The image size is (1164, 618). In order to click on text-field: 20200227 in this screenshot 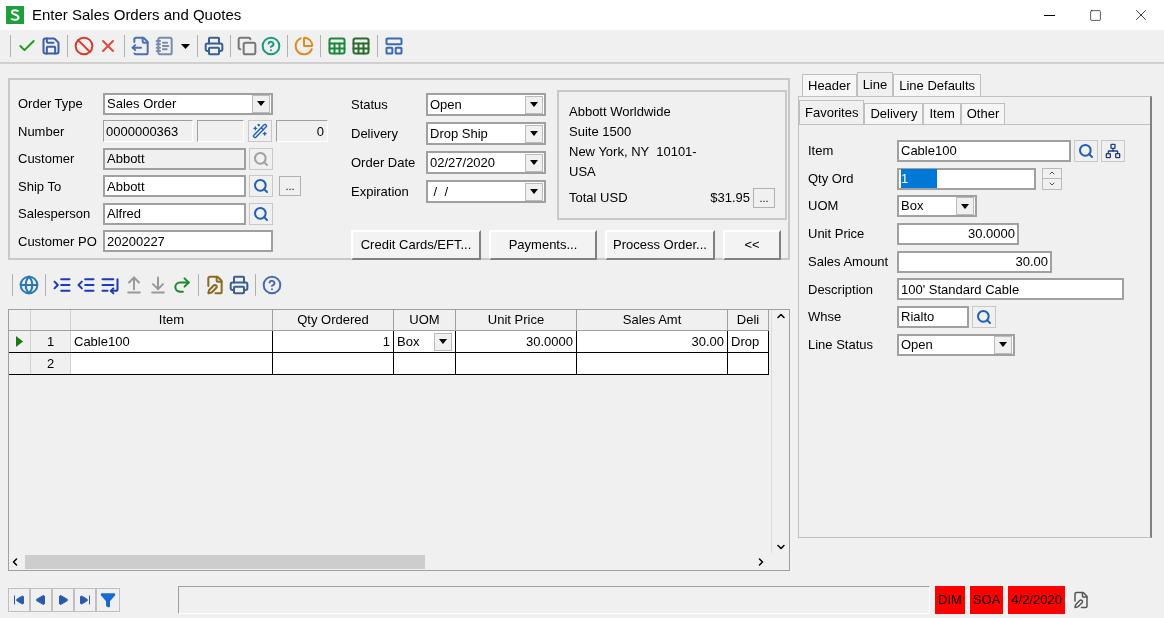, I will do `click(188, 241)`.